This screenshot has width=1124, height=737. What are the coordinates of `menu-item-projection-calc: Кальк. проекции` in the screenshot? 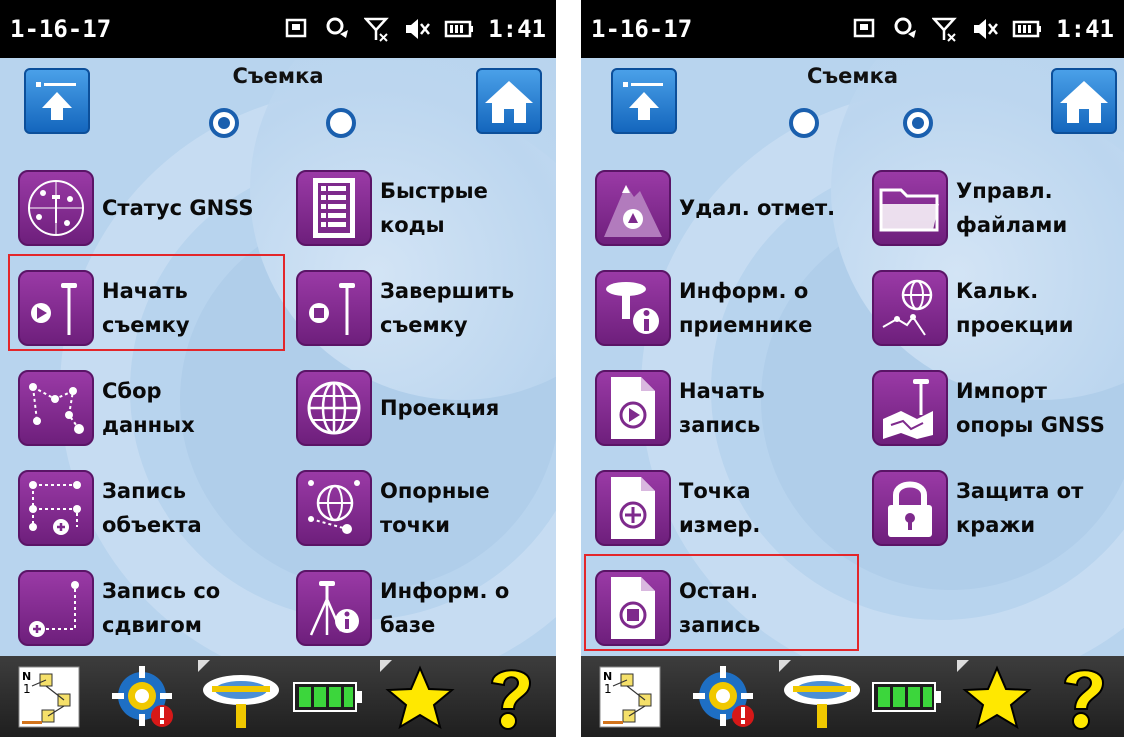 It's located at (998, 308).